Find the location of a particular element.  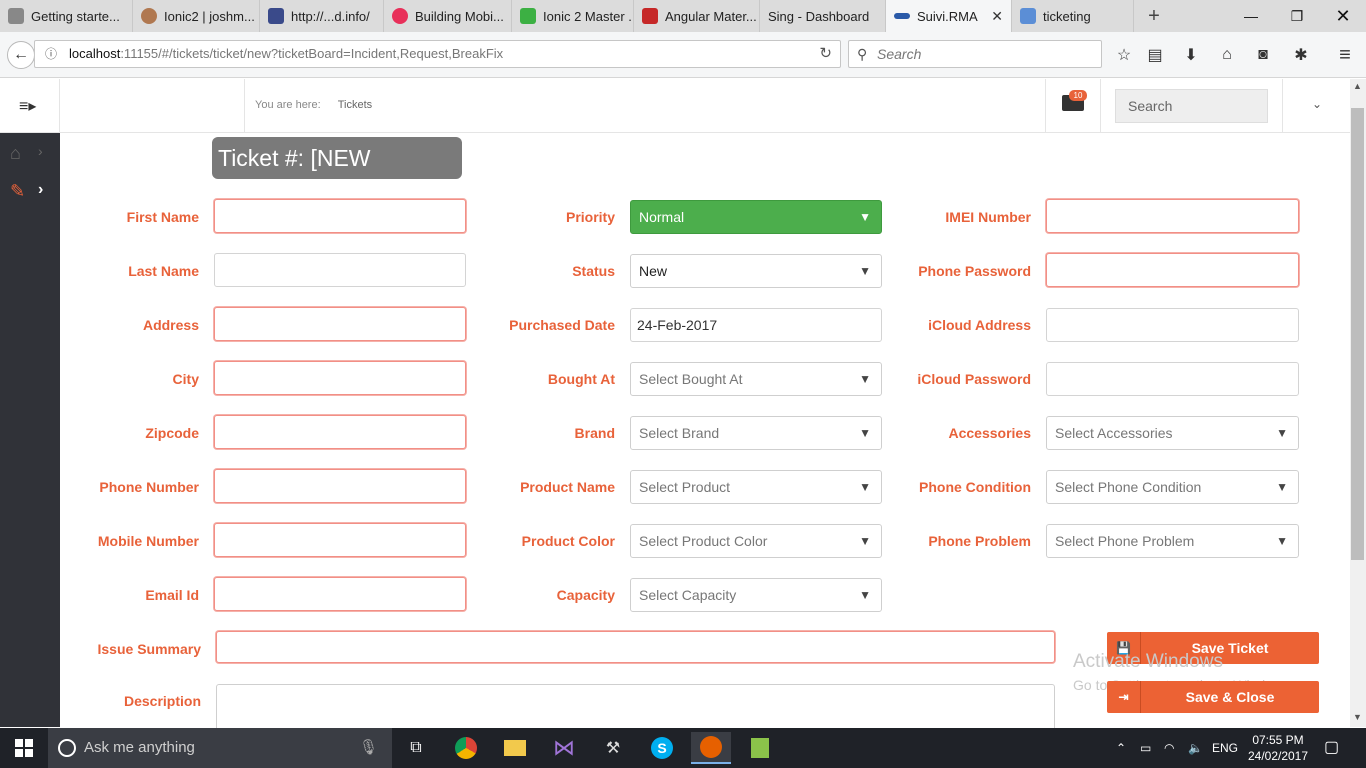

brand-select: Select Brand ▼ is located at coordinates (756, 433).